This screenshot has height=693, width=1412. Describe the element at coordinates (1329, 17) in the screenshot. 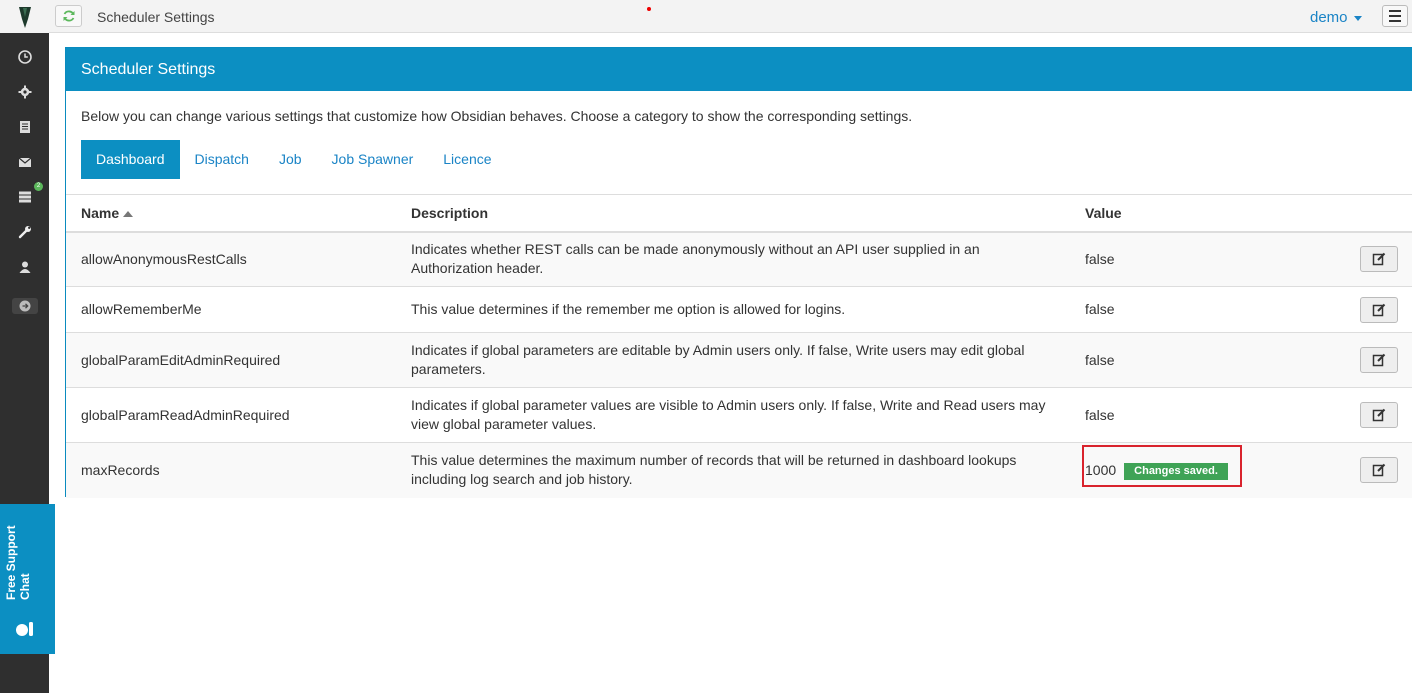

I see `user-name: demo` at that location.